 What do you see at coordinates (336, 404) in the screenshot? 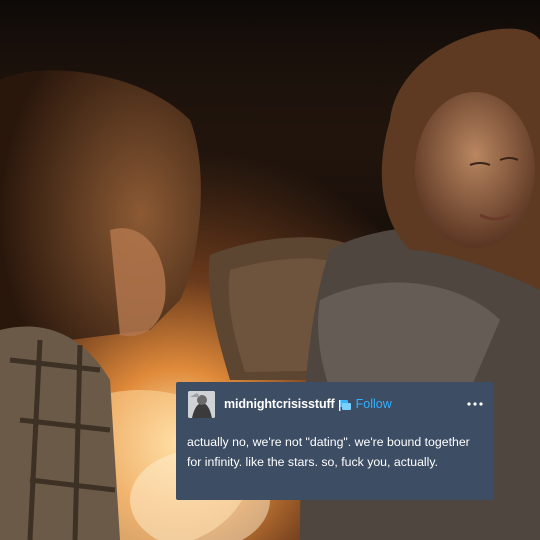
I see `post-header: midnightcrisisstuff Follow` at bounding box center [336, 404].